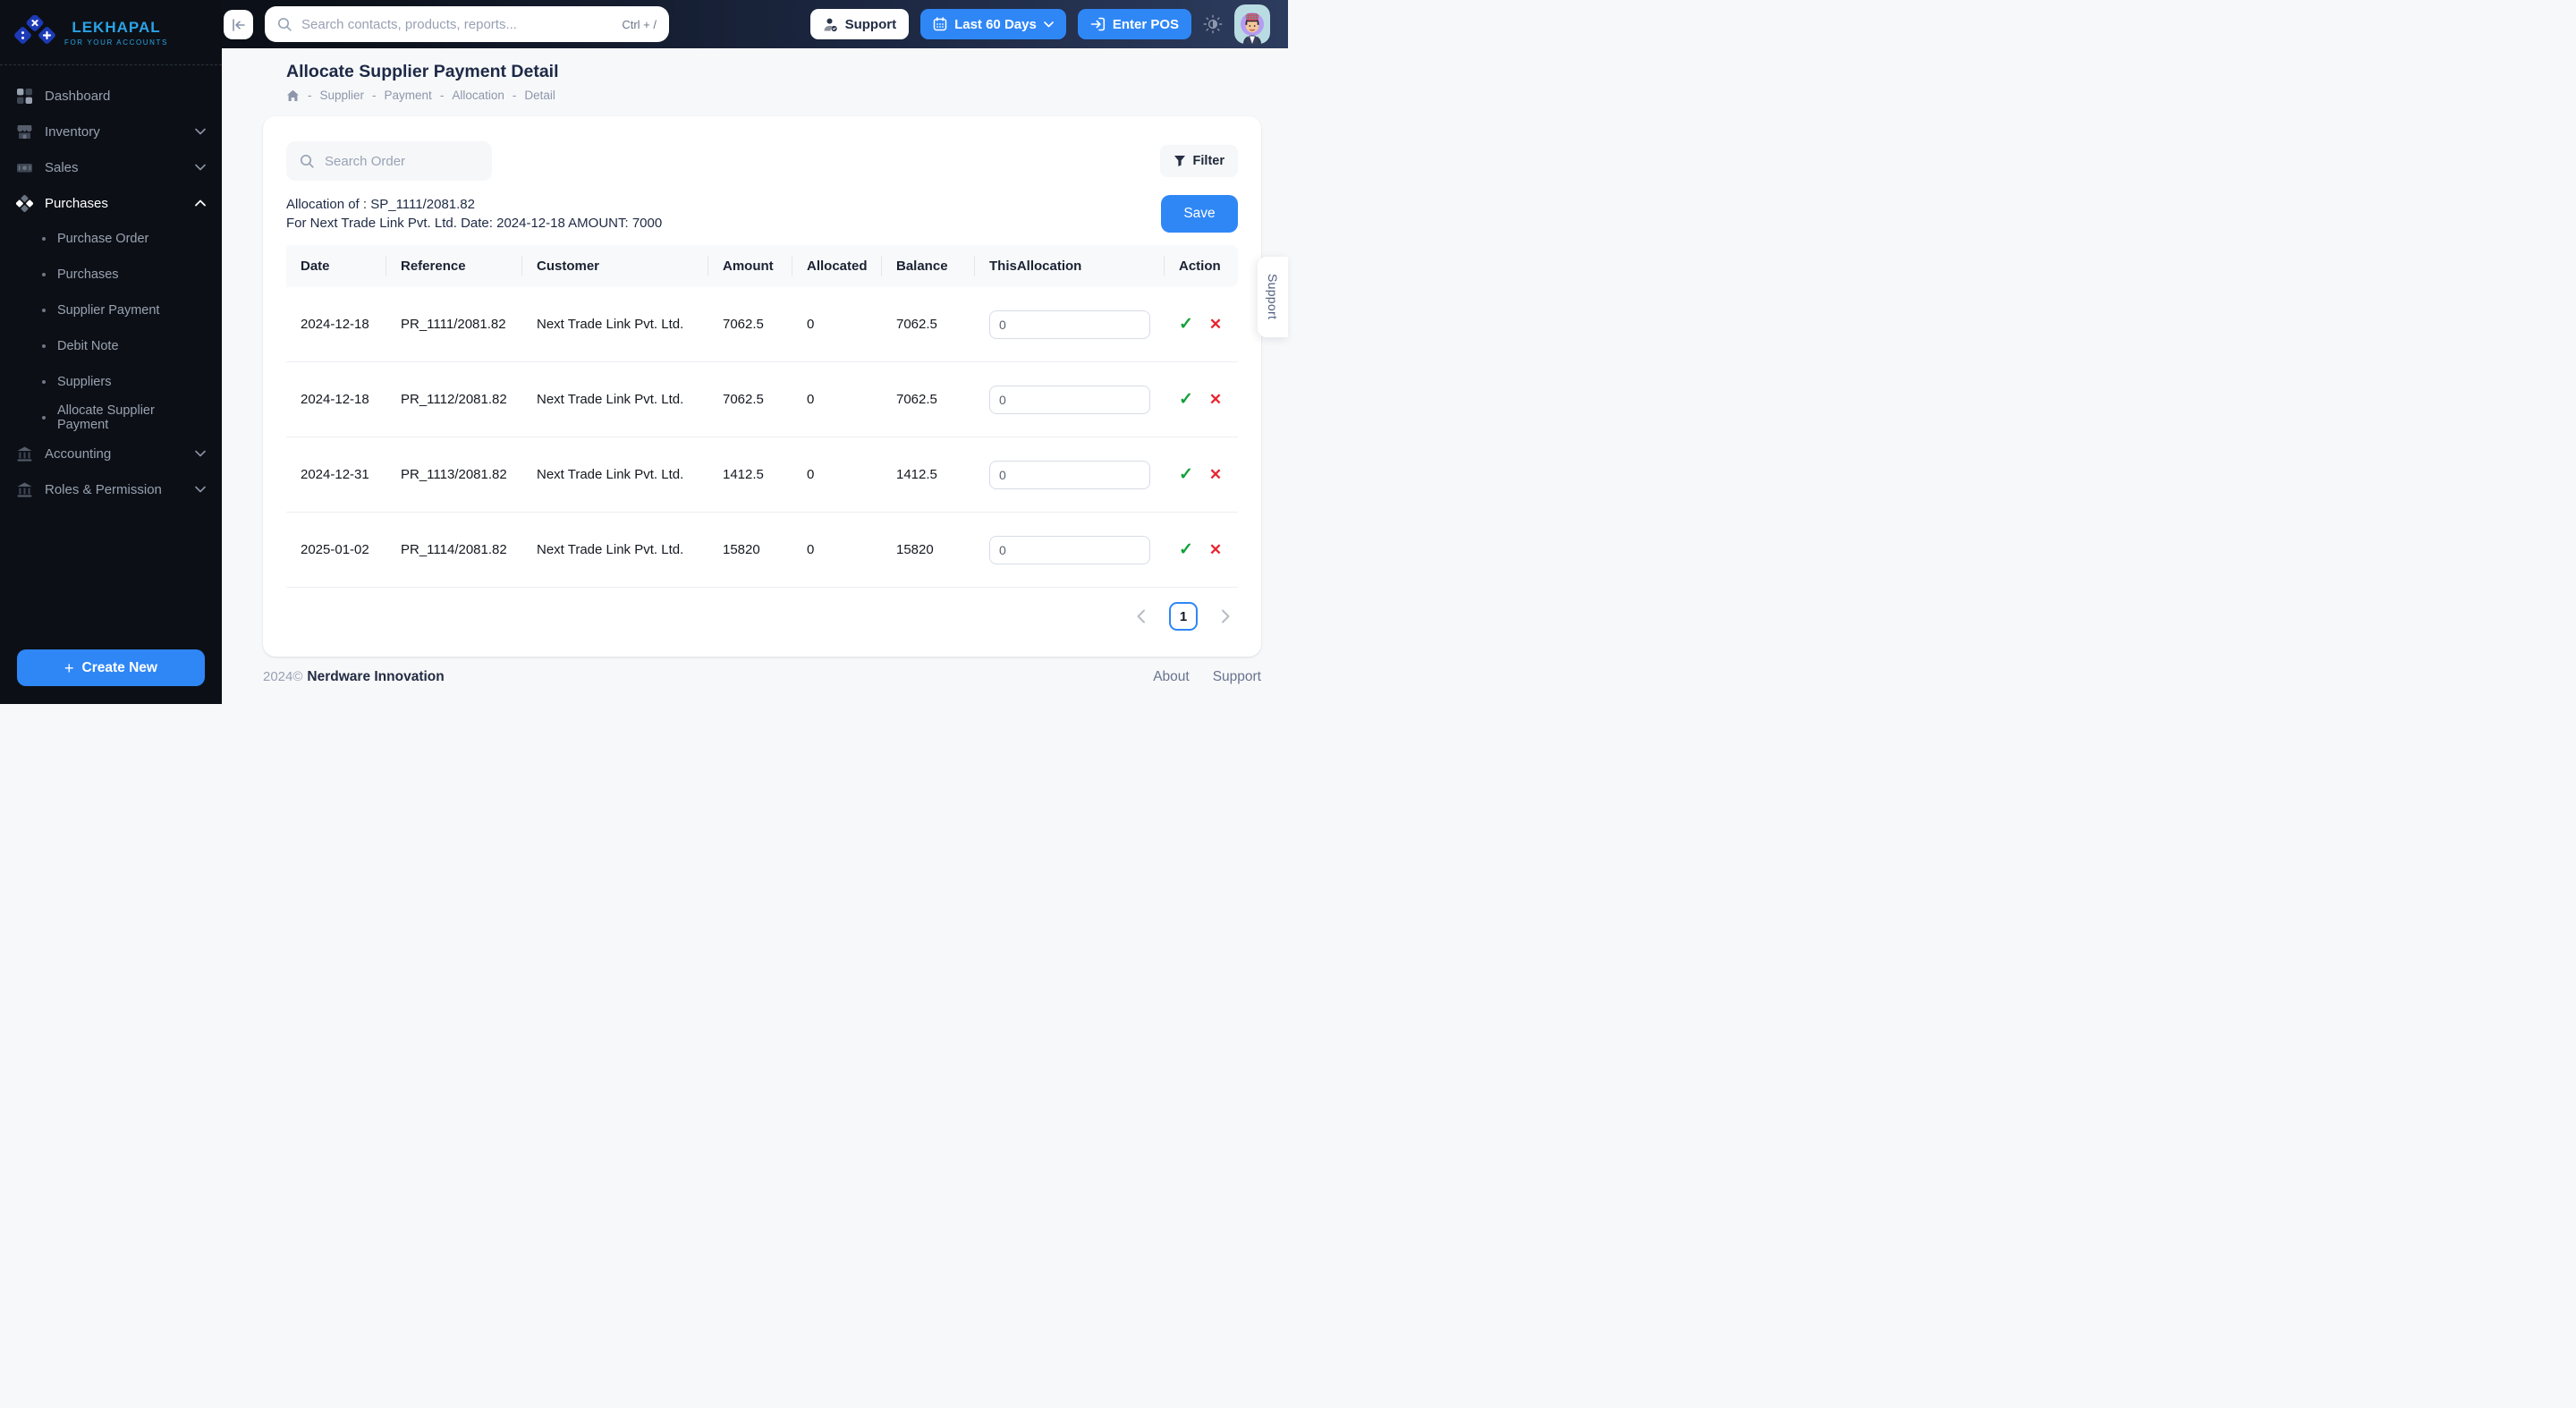  I want to click on previous-page-button, so click(1141, 616).